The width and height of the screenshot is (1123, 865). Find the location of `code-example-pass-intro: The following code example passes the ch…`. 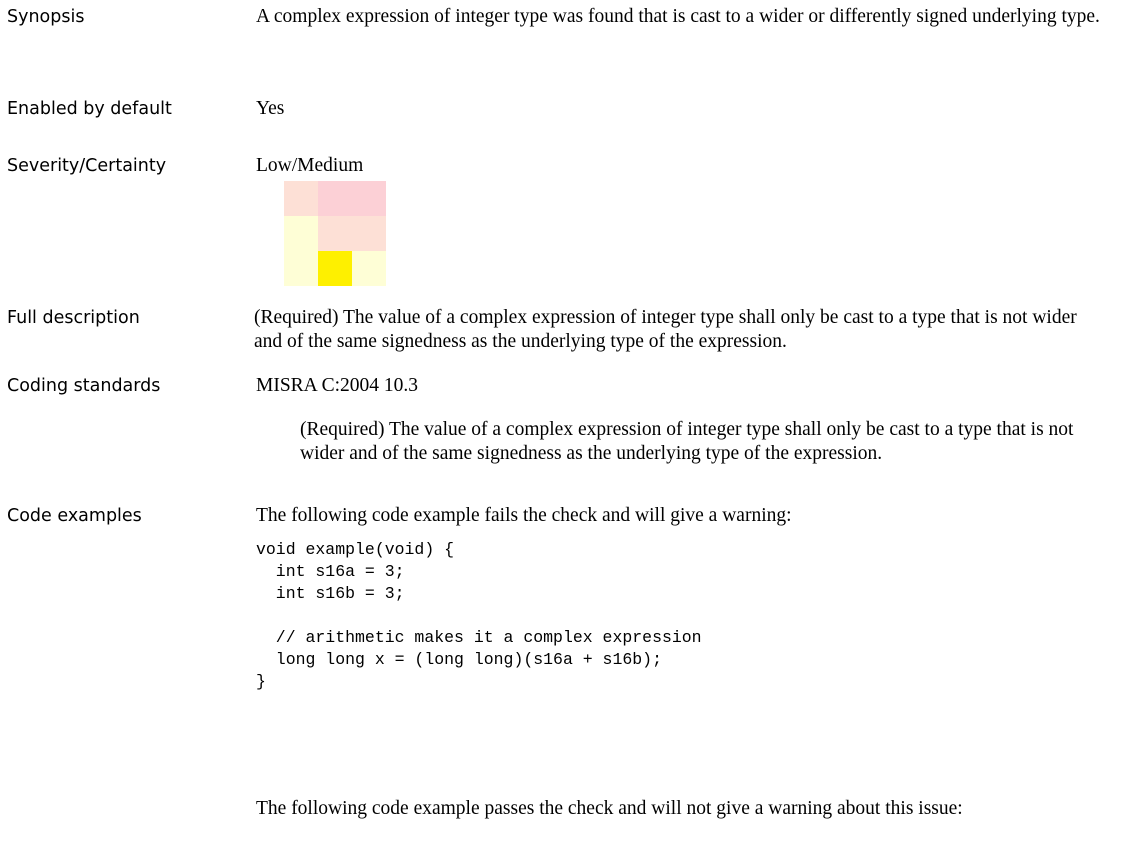

code-example-pass-intro: The following code example passes the ch… is located at coordinates (609, 808).